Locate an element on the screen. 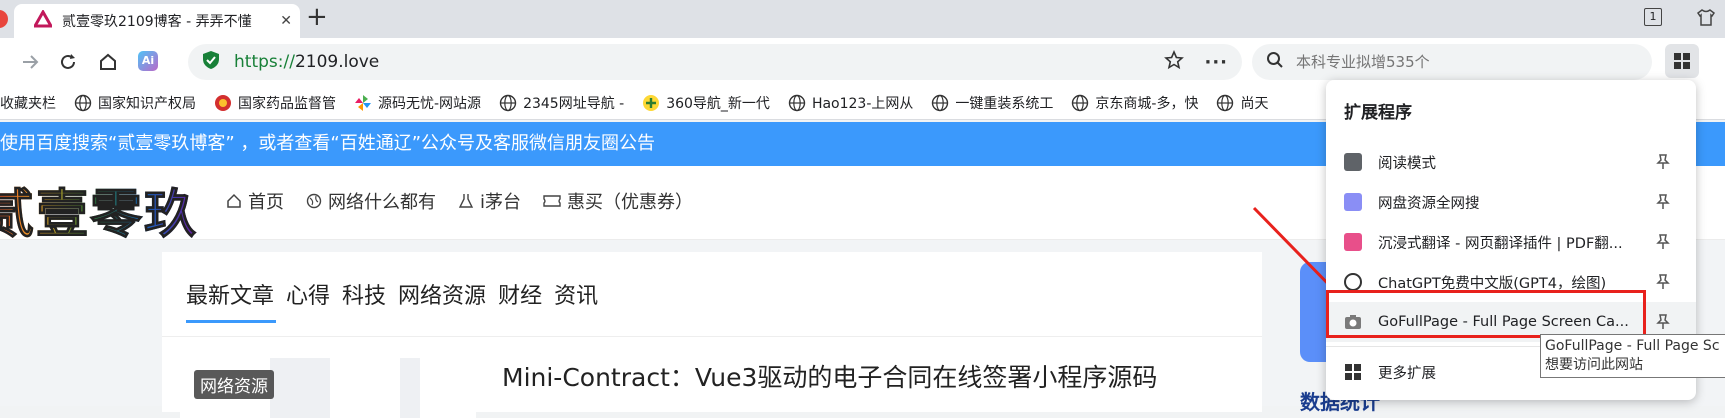 This screenshot has width=1725, height=418. ai-assistant-icon: Ai is located at coordinates (148, 61).